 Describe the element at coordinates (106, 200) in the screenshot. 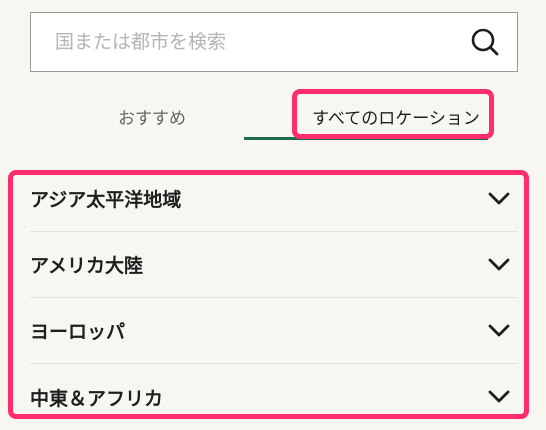

I see `region-label: アジア太平洋地域` at that location.